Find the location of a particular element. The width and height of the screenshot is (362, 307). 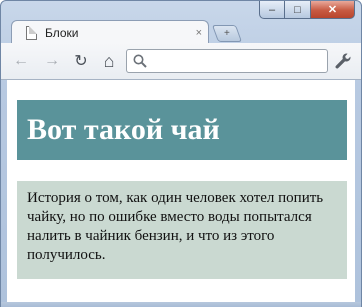

settings-menu-button is located at coordinates (343, 61).